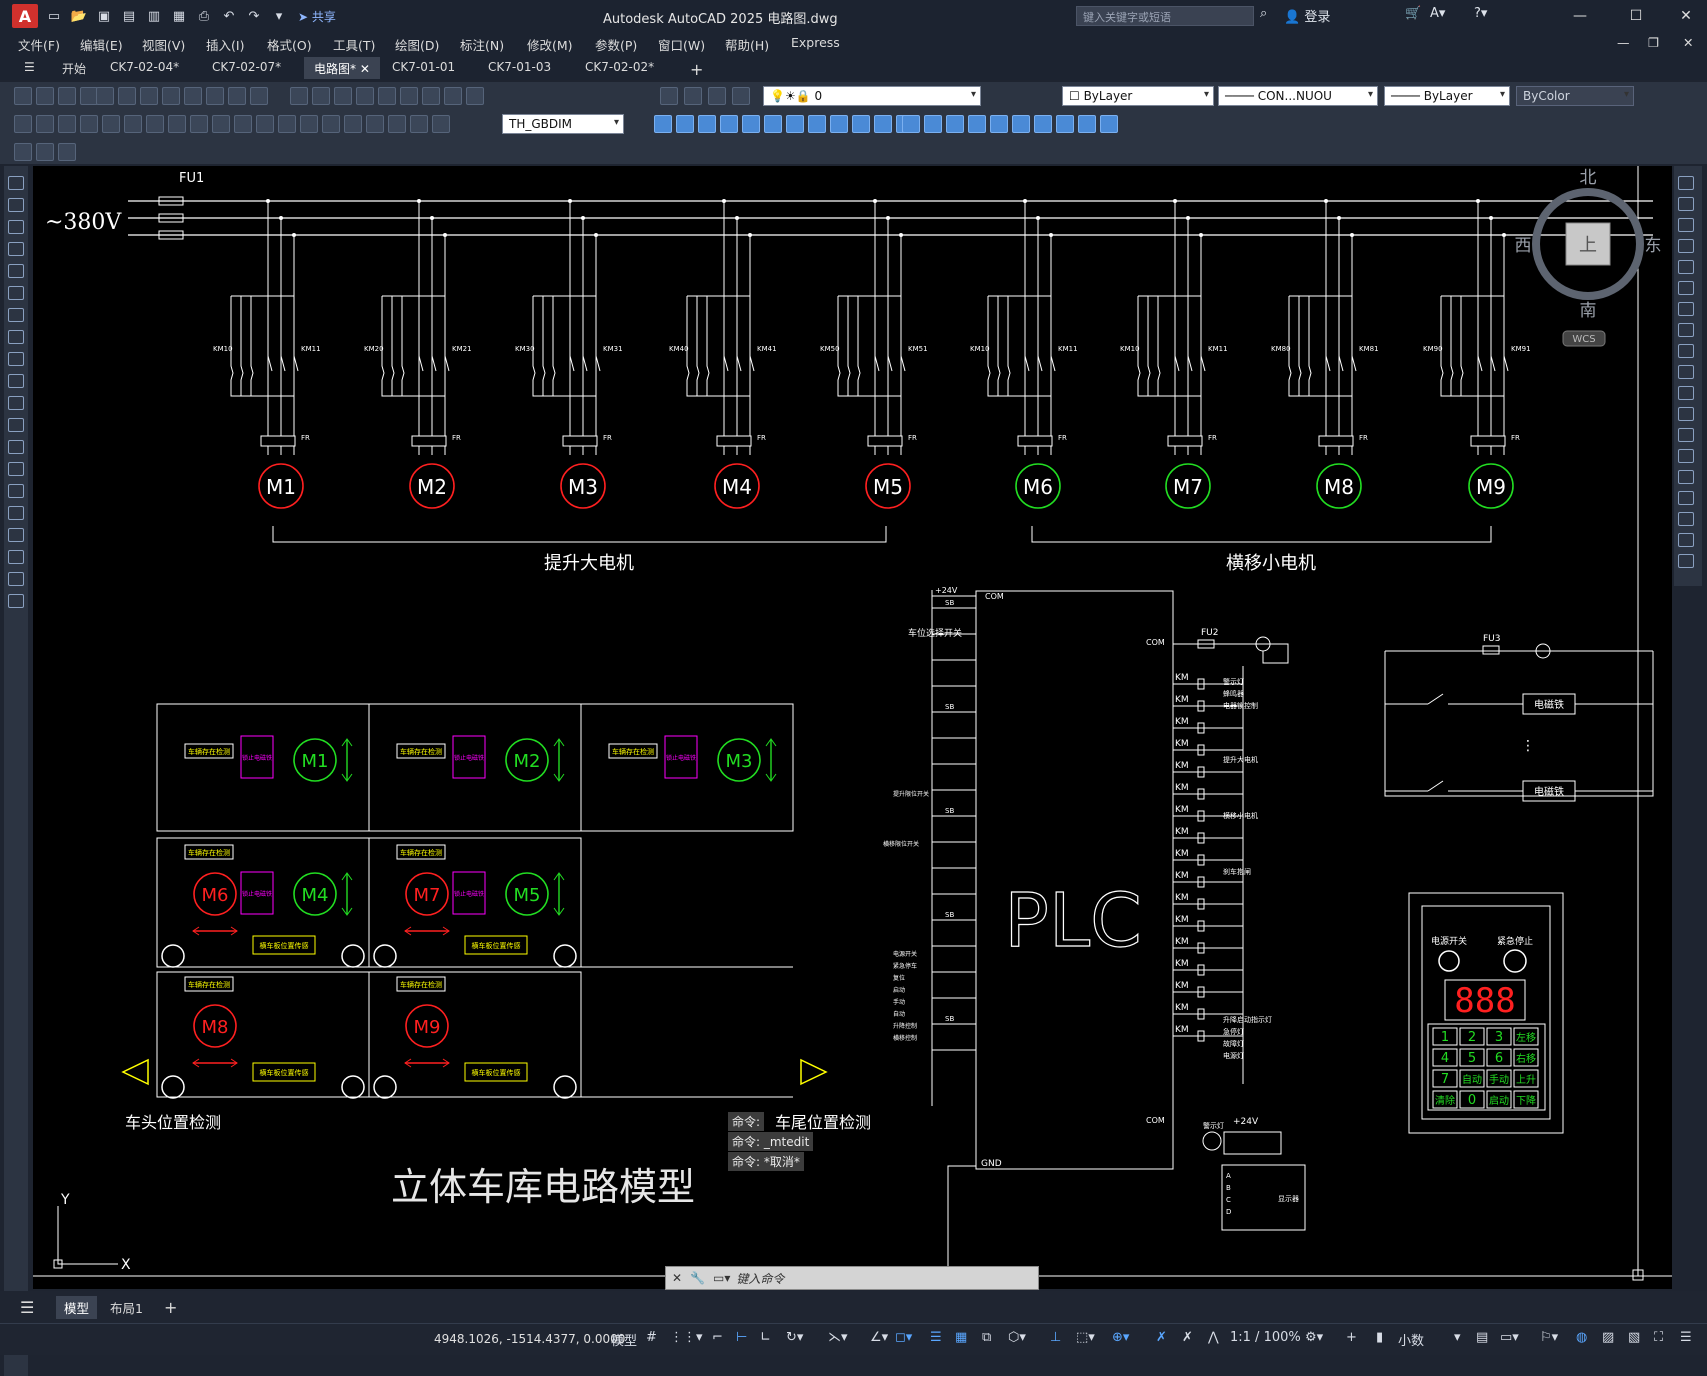 Image resolution: width=1707 pixels, height=1376 pixels. What do you see at coordinates (616, 44) in the screenshot?
I see `menu-parametric: 参数(P)` at bounding box center [616, 44].